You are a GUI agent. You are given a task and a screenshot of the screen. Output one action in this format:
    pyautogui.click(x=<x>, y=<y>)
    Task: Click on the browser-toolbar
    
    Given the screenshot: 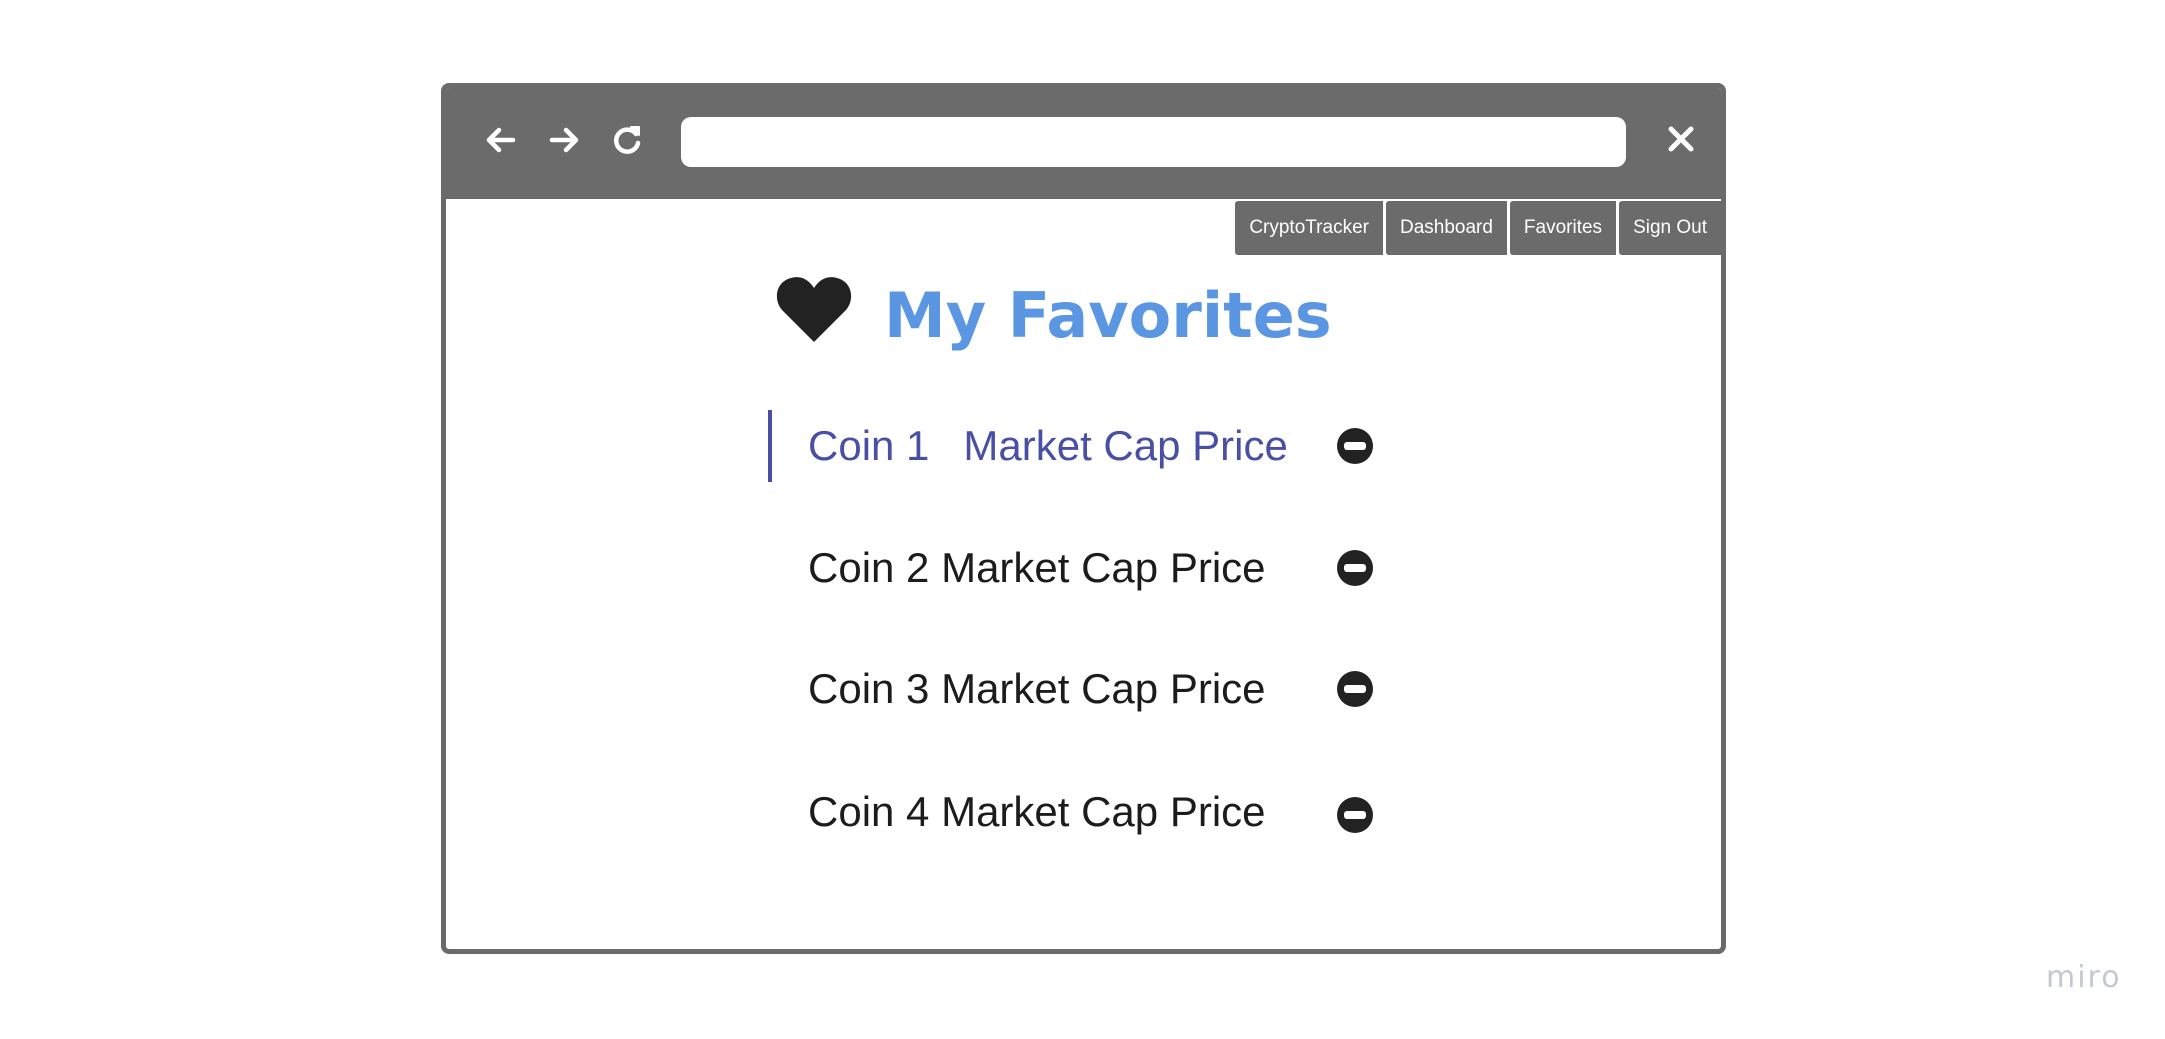 What is the action you would take?
    pyautogui.click(x=1083, y=143)
    